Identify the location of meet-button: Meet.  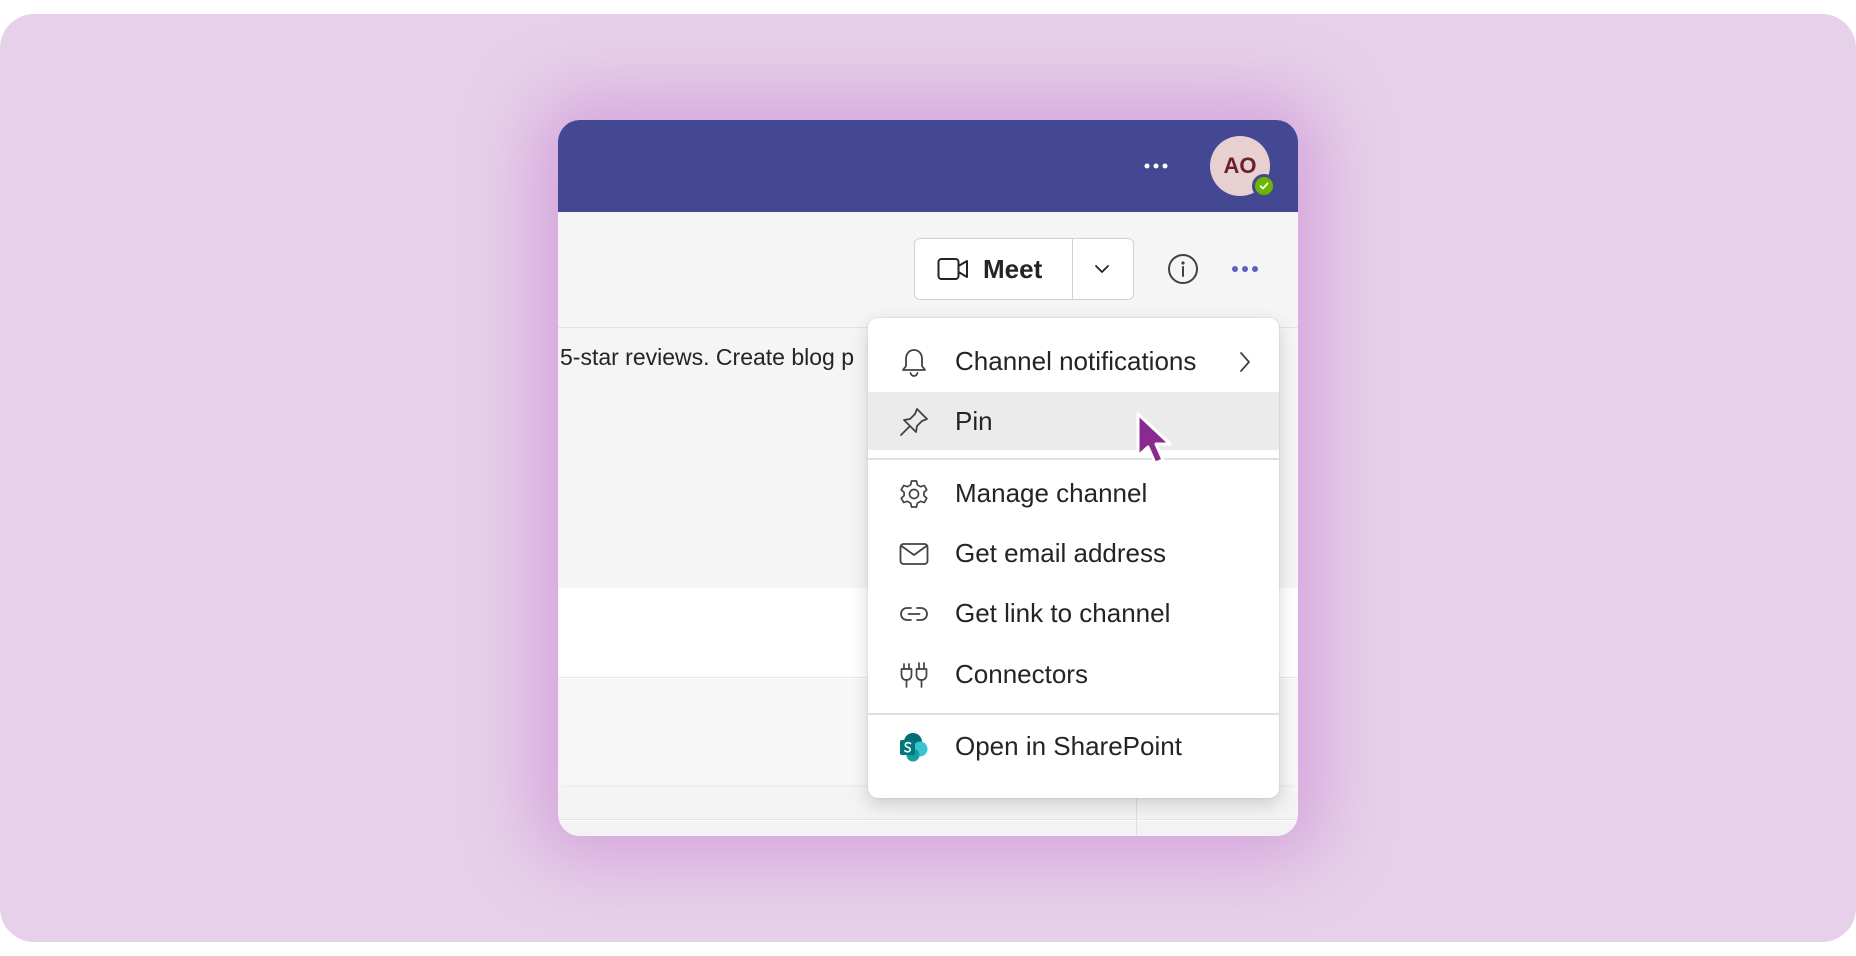
(994, 269).